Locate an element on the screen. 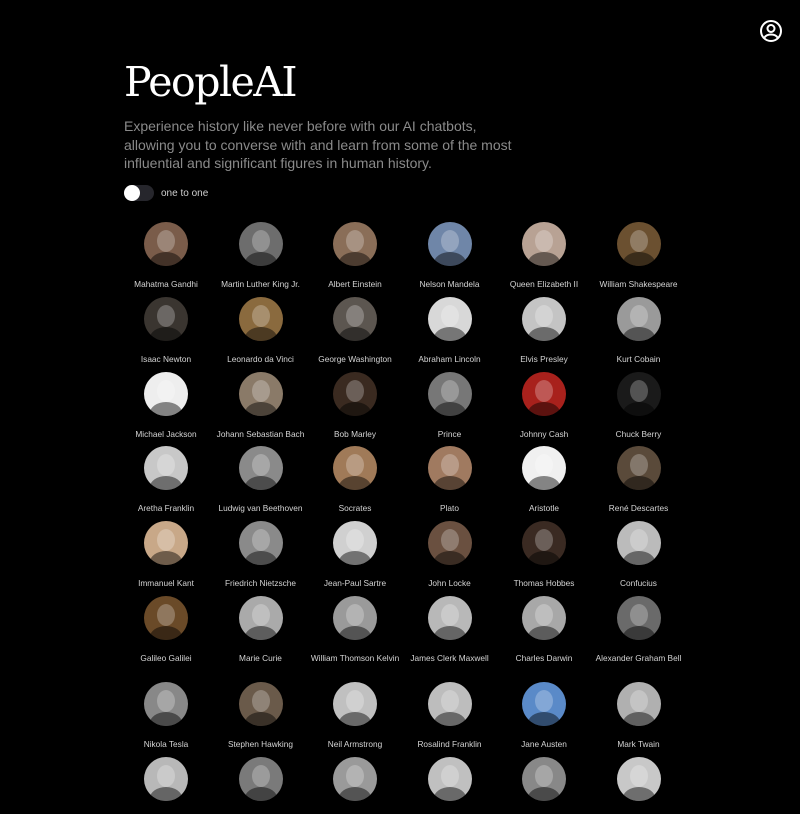  figure-name: Jane Austen is located at coordinates (544, 744).